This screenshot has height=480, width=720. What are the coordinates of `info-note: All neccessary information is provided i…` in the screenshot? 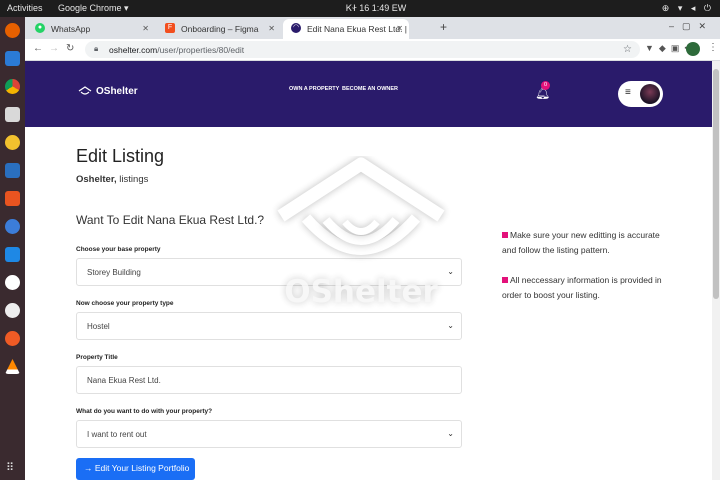 It's located at (584, 288).